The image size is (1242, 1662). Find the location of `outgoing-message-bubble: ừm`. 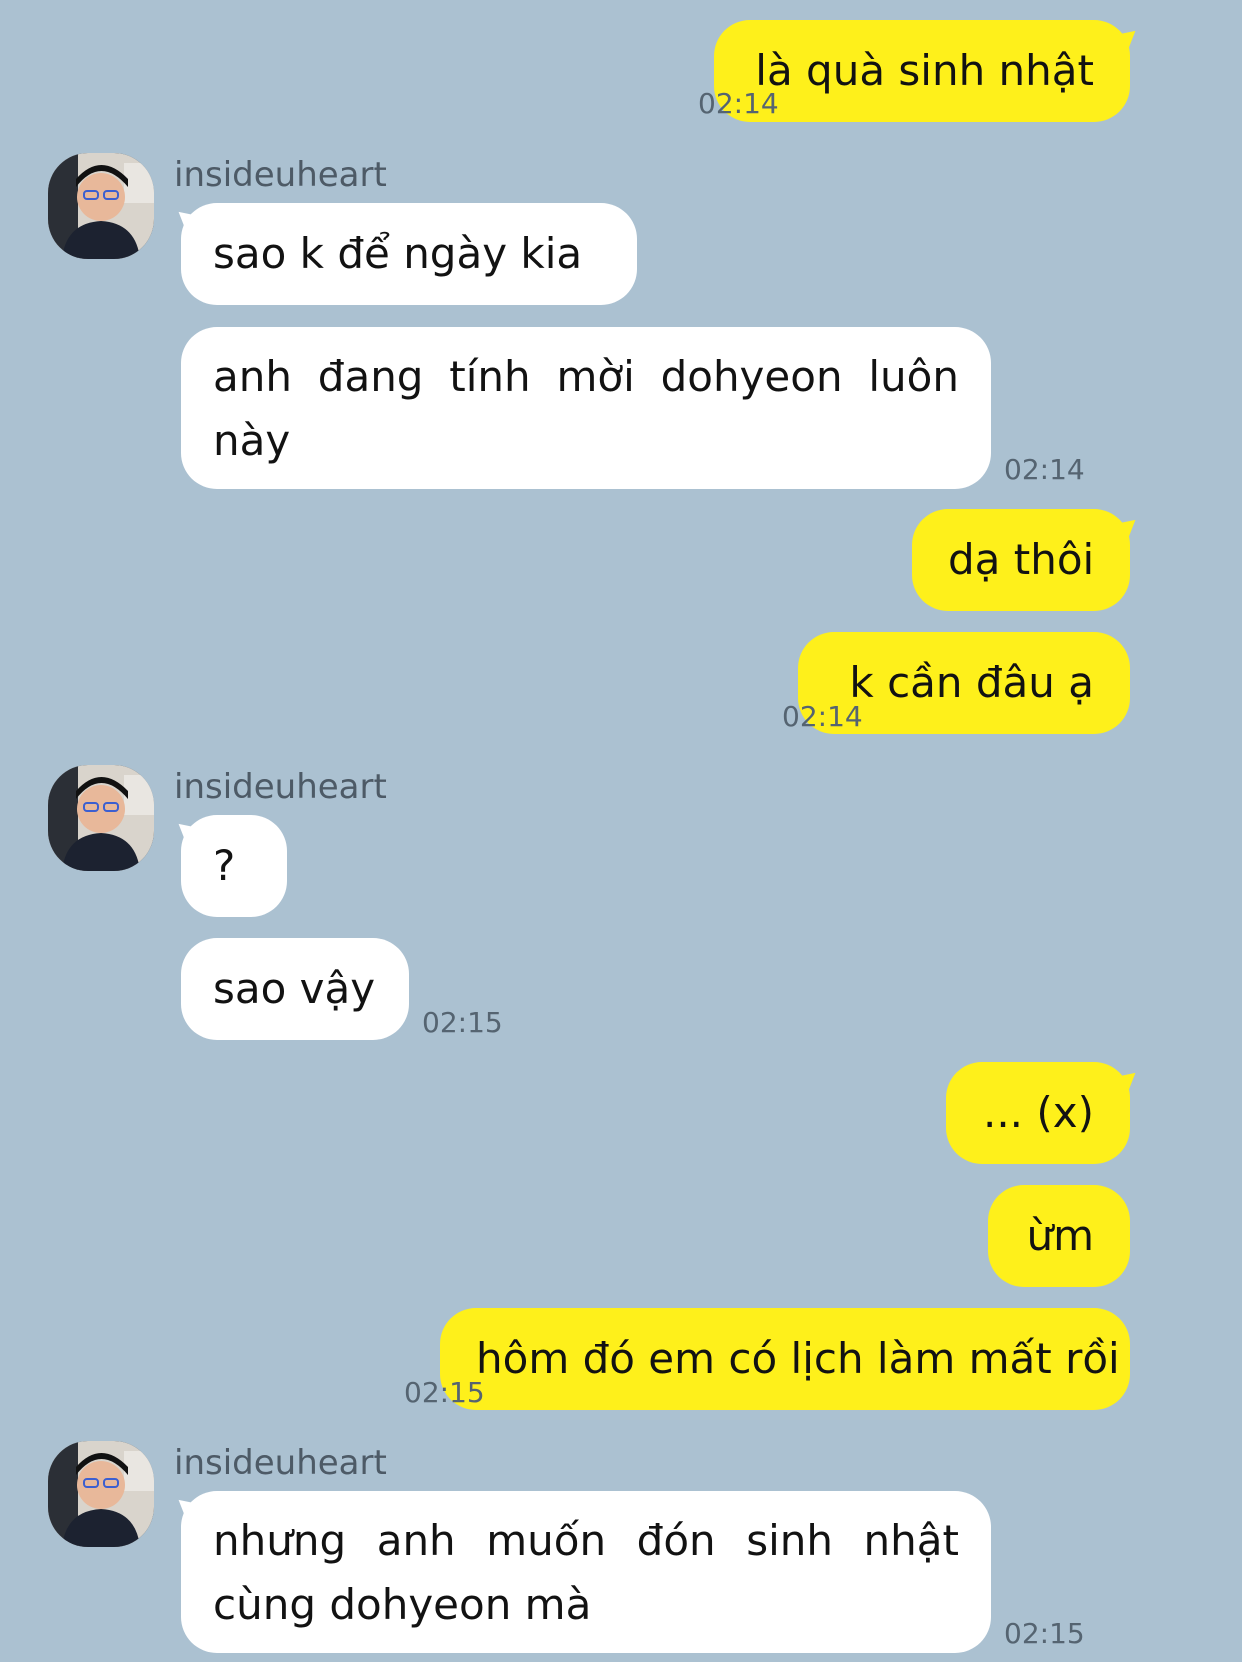

outgoing-message-bubble: ừm is located at coordinates (1059, 1236).